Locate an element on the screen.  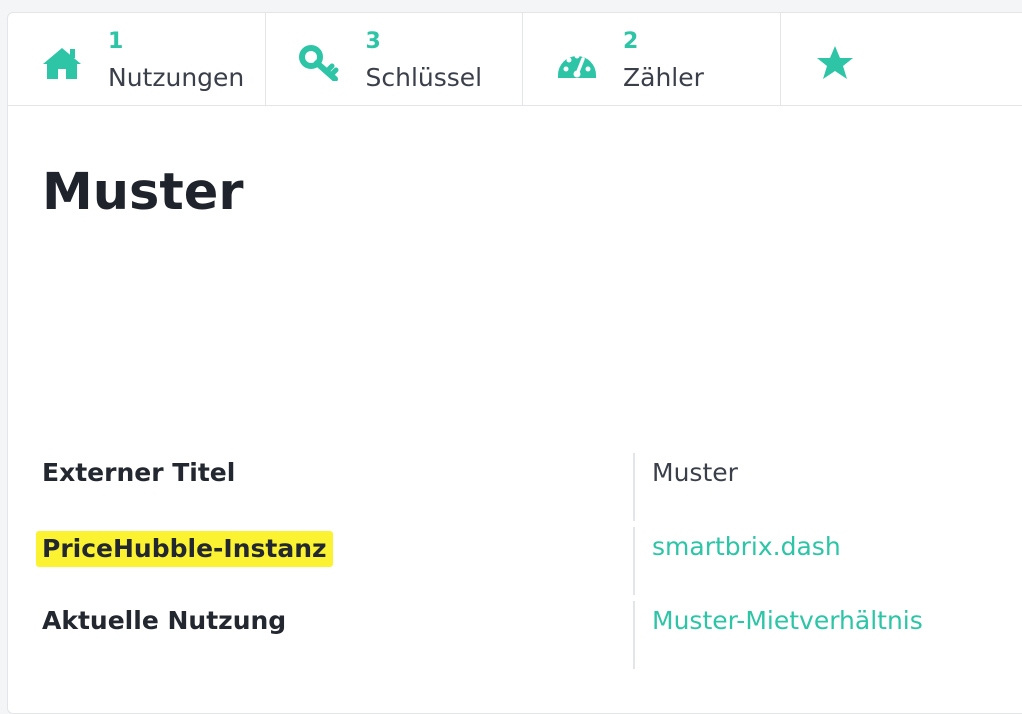
current-usage-link: Muster-Mietverhältnis is located at coordinates (787, 621).